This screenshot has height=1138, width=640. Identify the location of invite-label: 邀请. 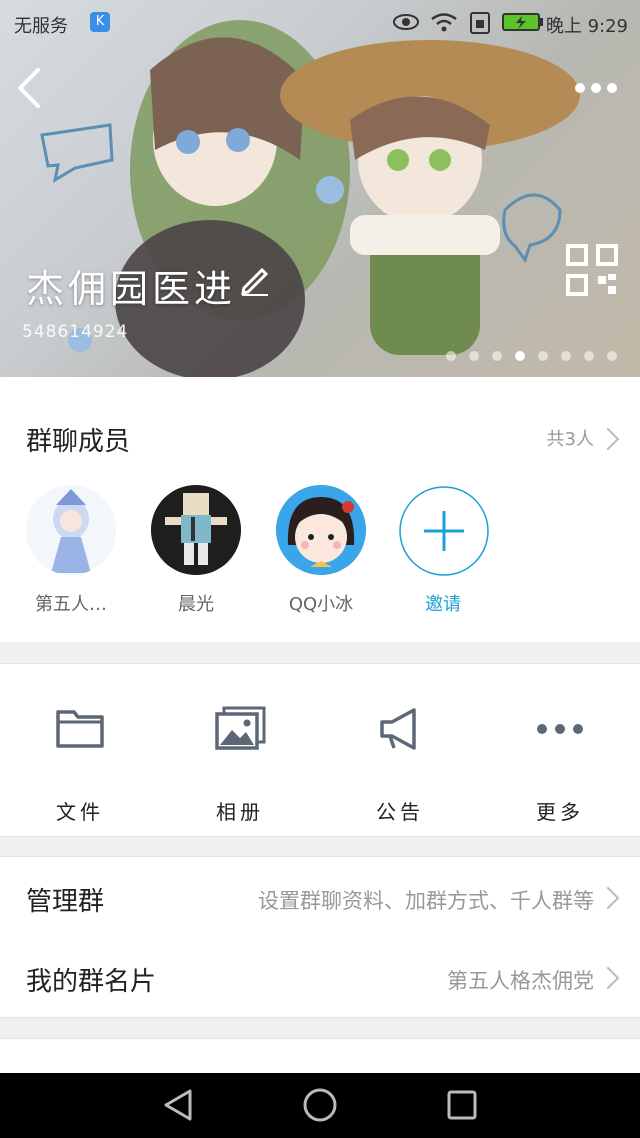
(443, 603).